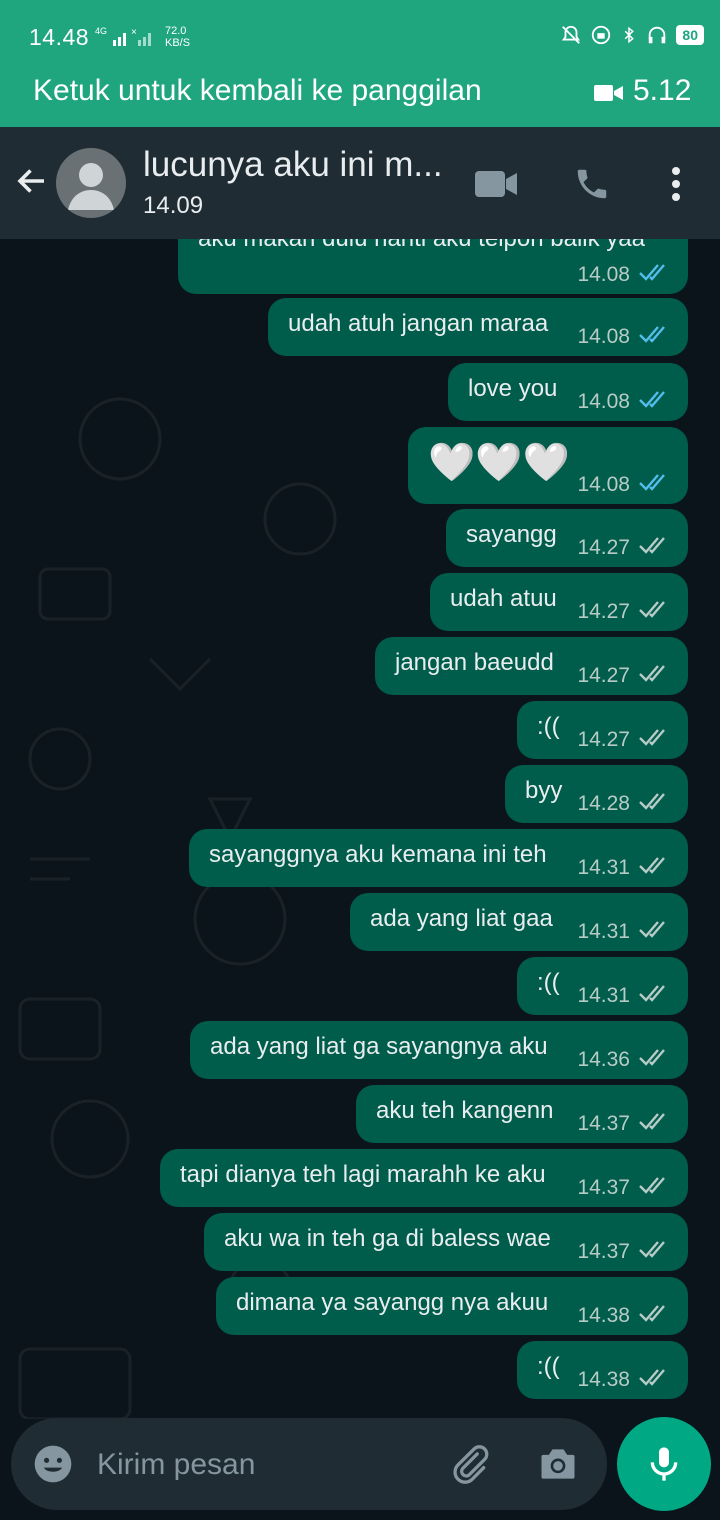 The width and height of the screenshot is (720, 1520). I want to click on message-bubble: dimana ya sayangg nya akuu 14.38, so click(452, 1306).